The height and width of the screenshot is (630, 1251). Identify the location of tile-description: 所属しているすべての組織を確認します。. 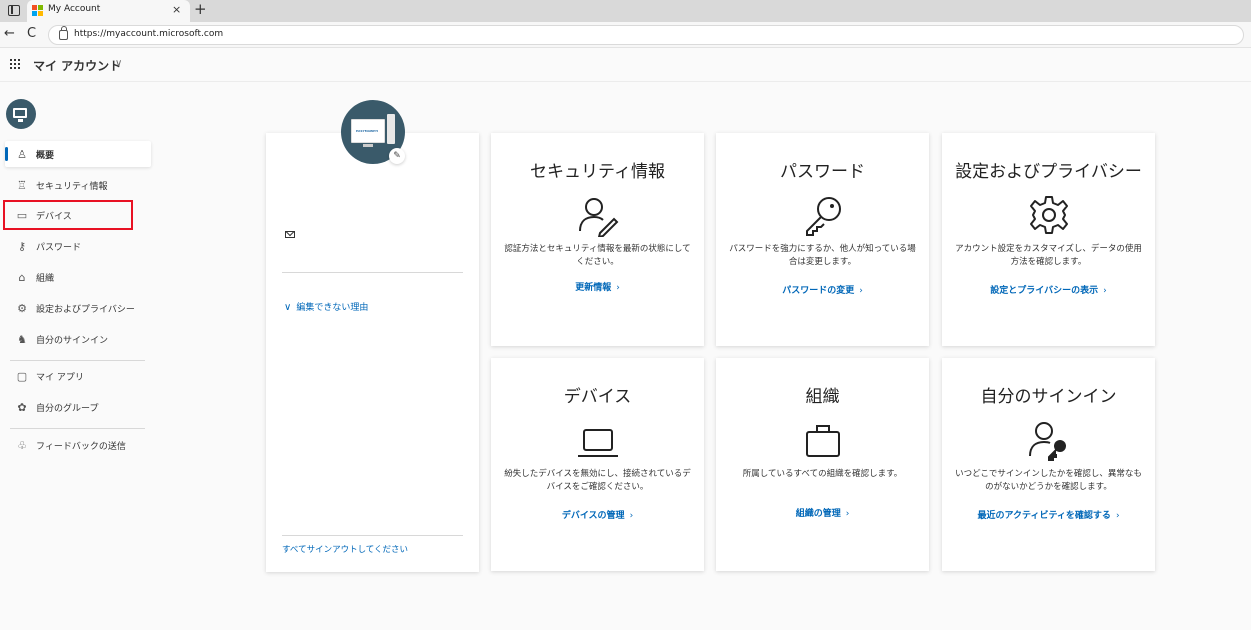
(822, 474).